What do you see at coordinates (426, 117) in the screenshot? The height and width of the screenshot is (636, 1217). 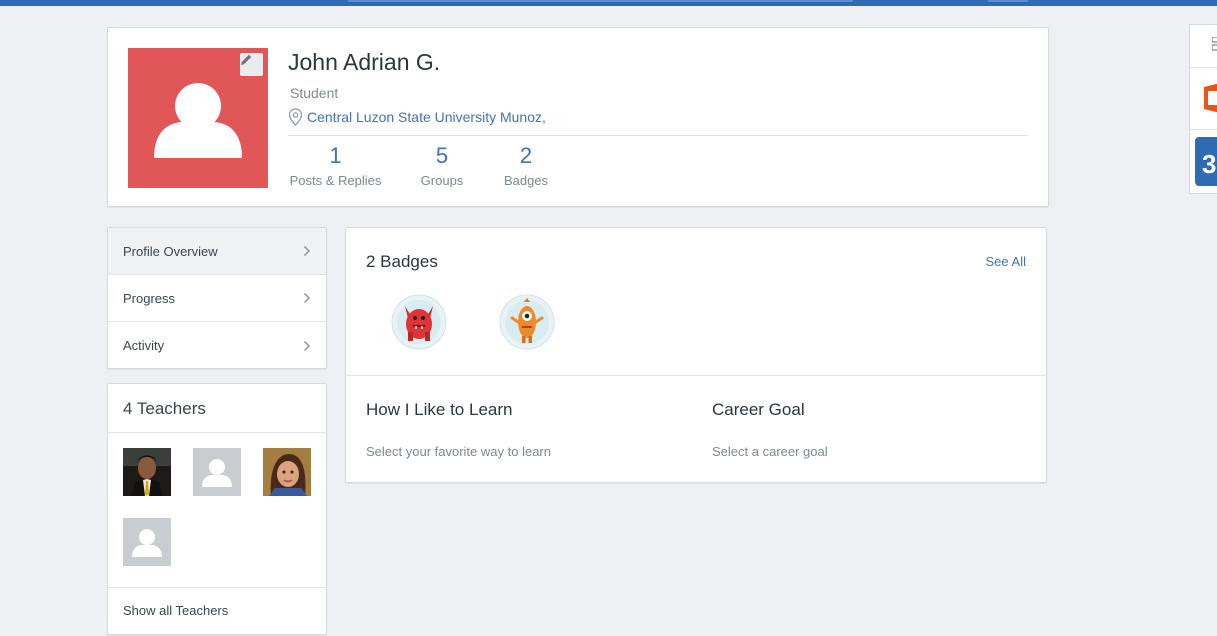 I see `profile-location-text: Central Luzon State University Munoz,` at bounding box center [426, 117].